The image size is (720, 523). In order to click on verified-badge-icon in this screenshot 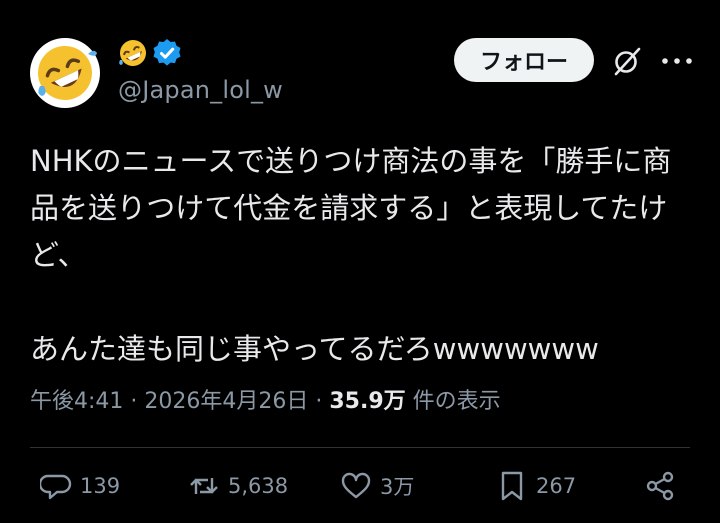, I will do `click(167, 52)`.